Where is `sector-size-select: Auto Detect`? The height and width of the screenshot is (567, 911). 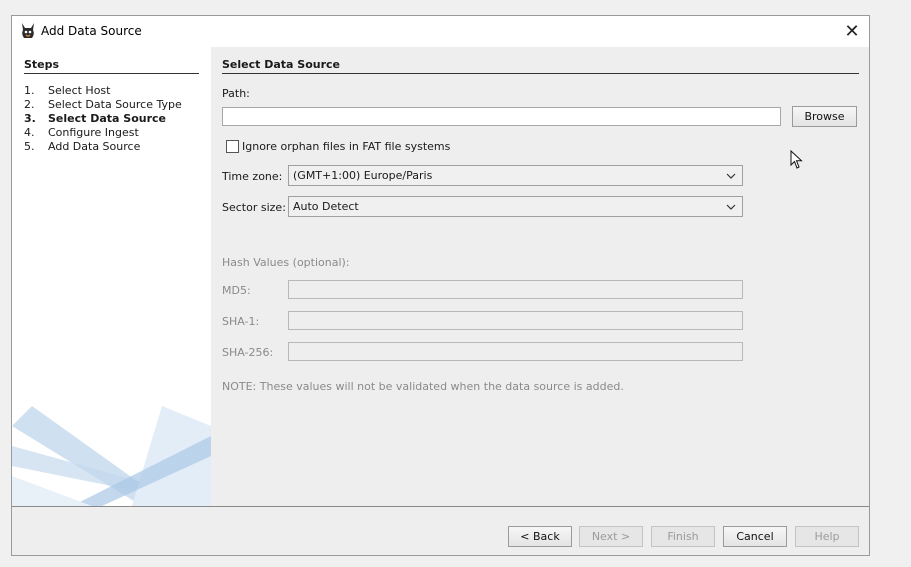
sector-size-select: Auto Detect is located at coordinates (515, 206).